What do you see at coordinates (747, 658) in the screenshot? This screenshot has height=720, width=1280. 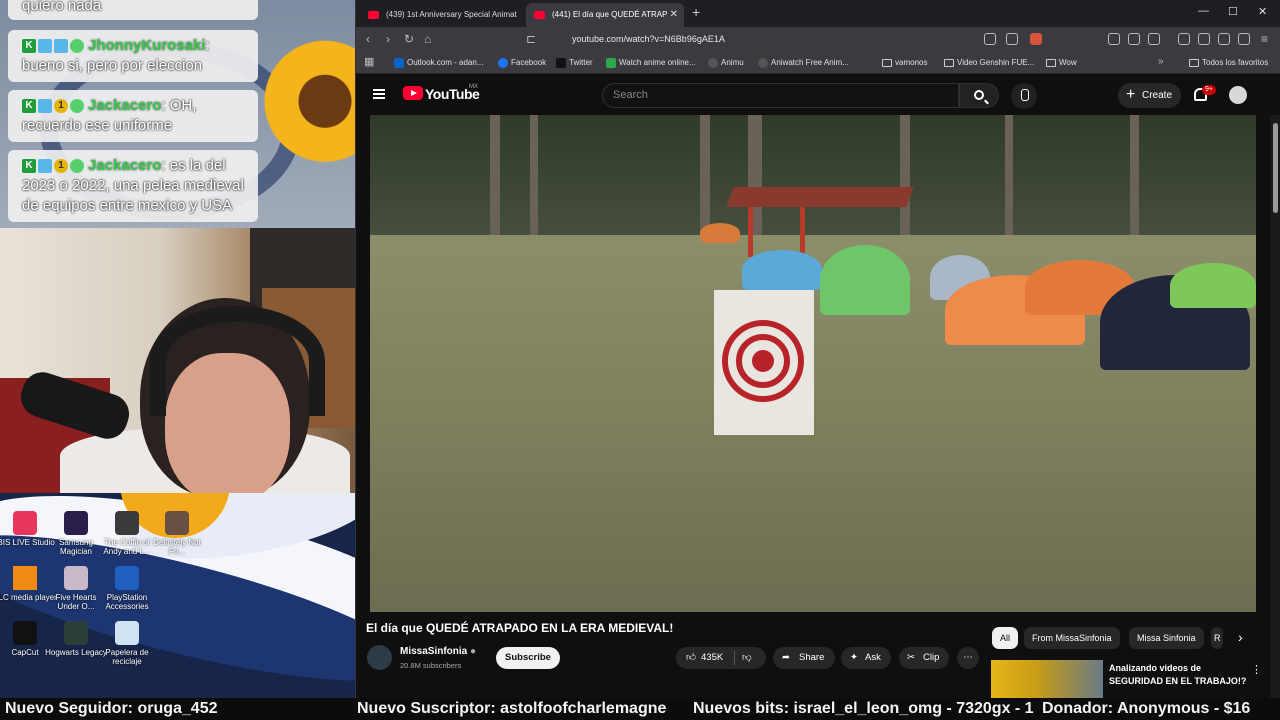 I see `thumbs-down-icon: 👎︎` at bounding box center [747, 658].